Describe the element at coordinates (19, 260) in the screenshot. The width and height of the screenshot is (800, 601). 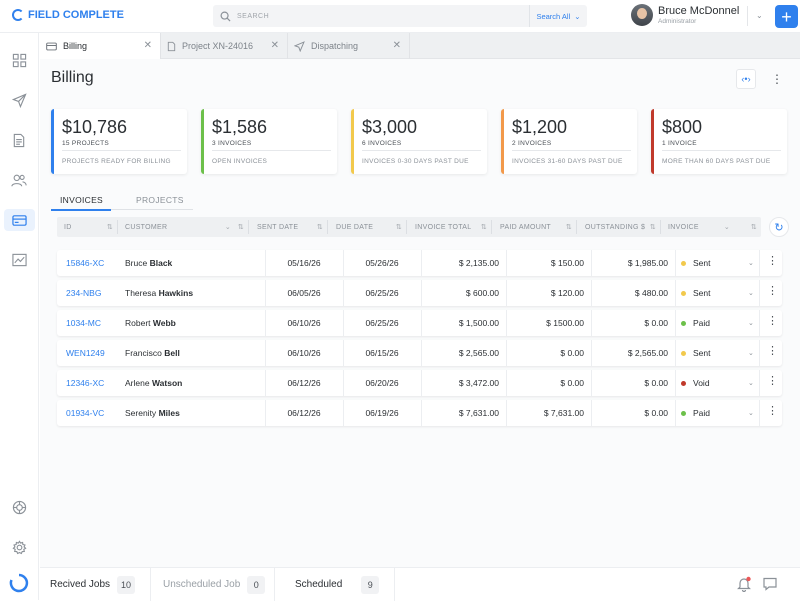
I see `sidebar-item-reports` at that location.